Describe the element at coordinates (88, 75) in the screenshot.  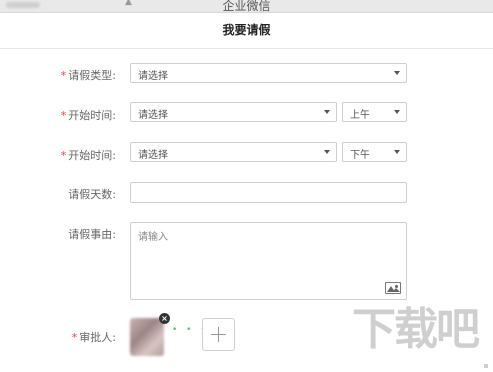
I see `leave-type-label: * 请假类型:` at that location.